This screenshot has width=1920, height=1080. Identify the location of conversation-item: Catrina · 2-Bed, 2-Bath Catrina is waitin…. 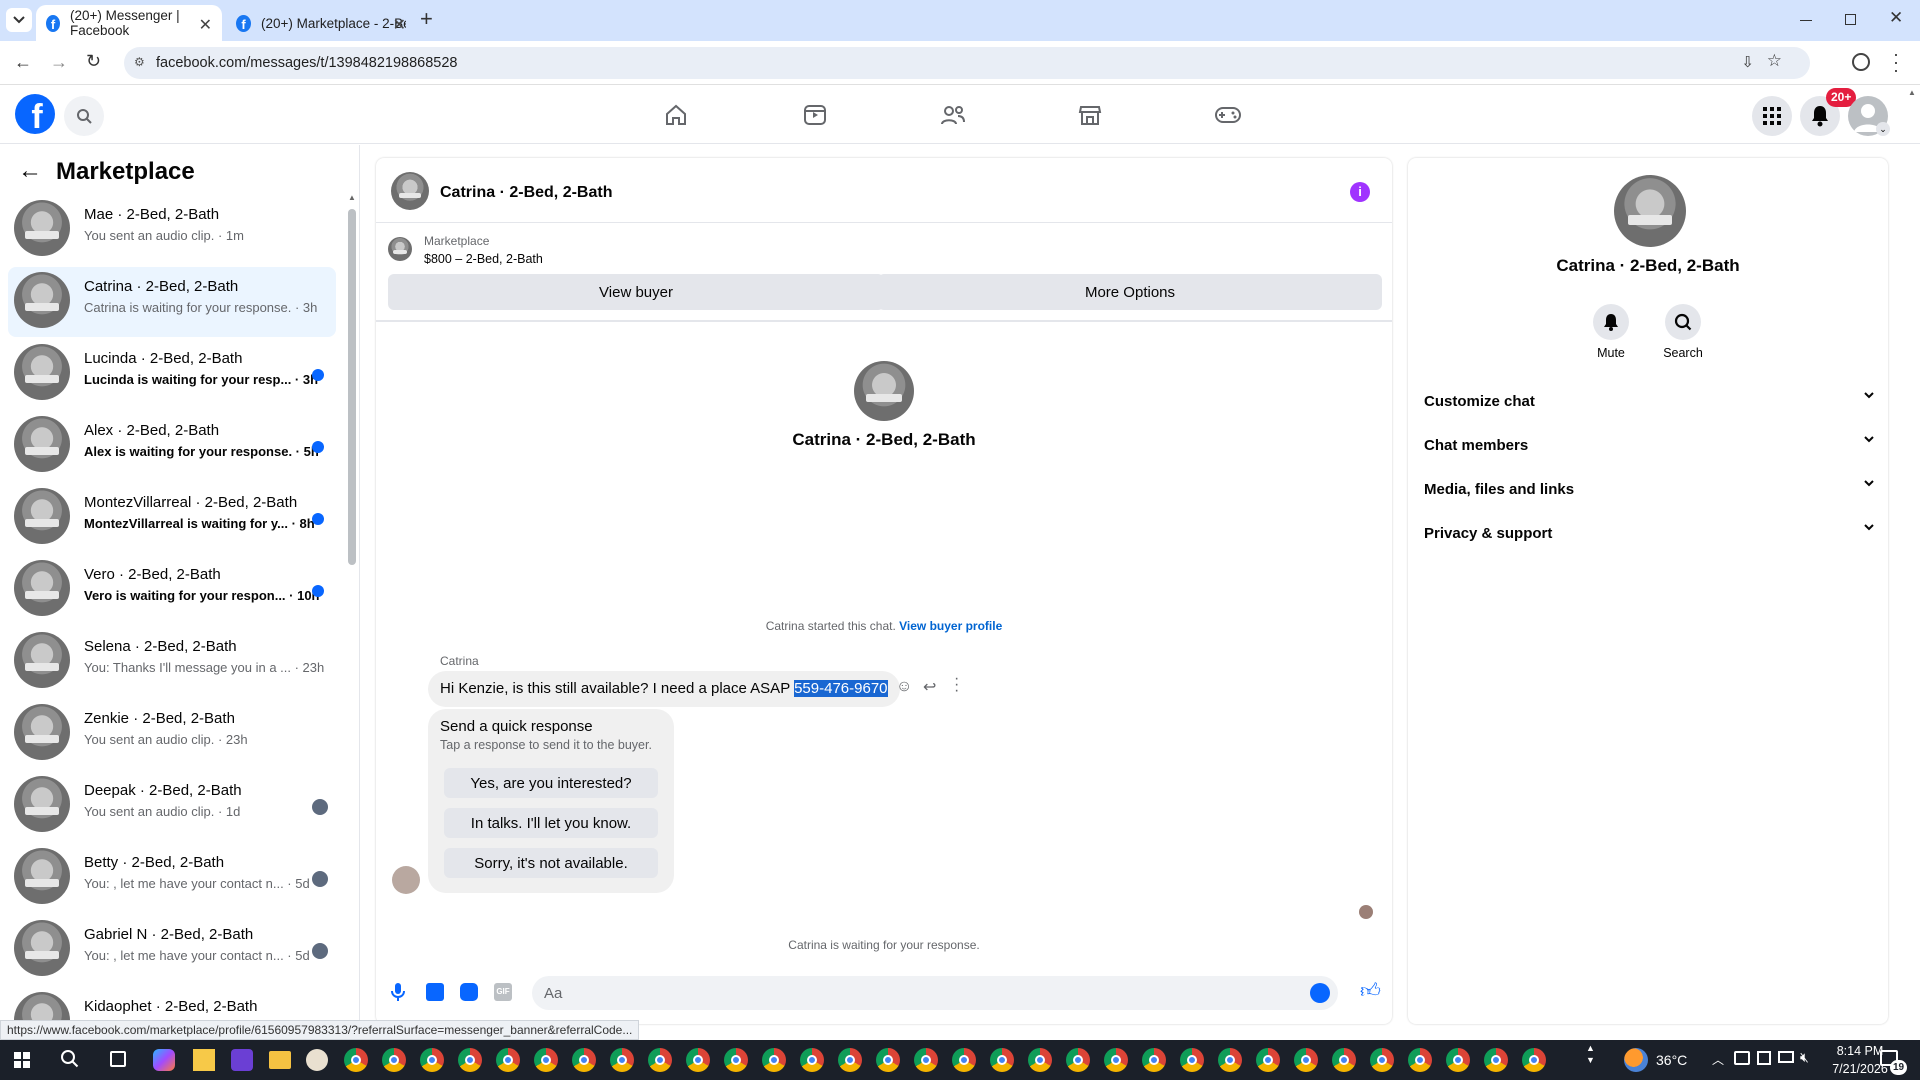
(172, 302).